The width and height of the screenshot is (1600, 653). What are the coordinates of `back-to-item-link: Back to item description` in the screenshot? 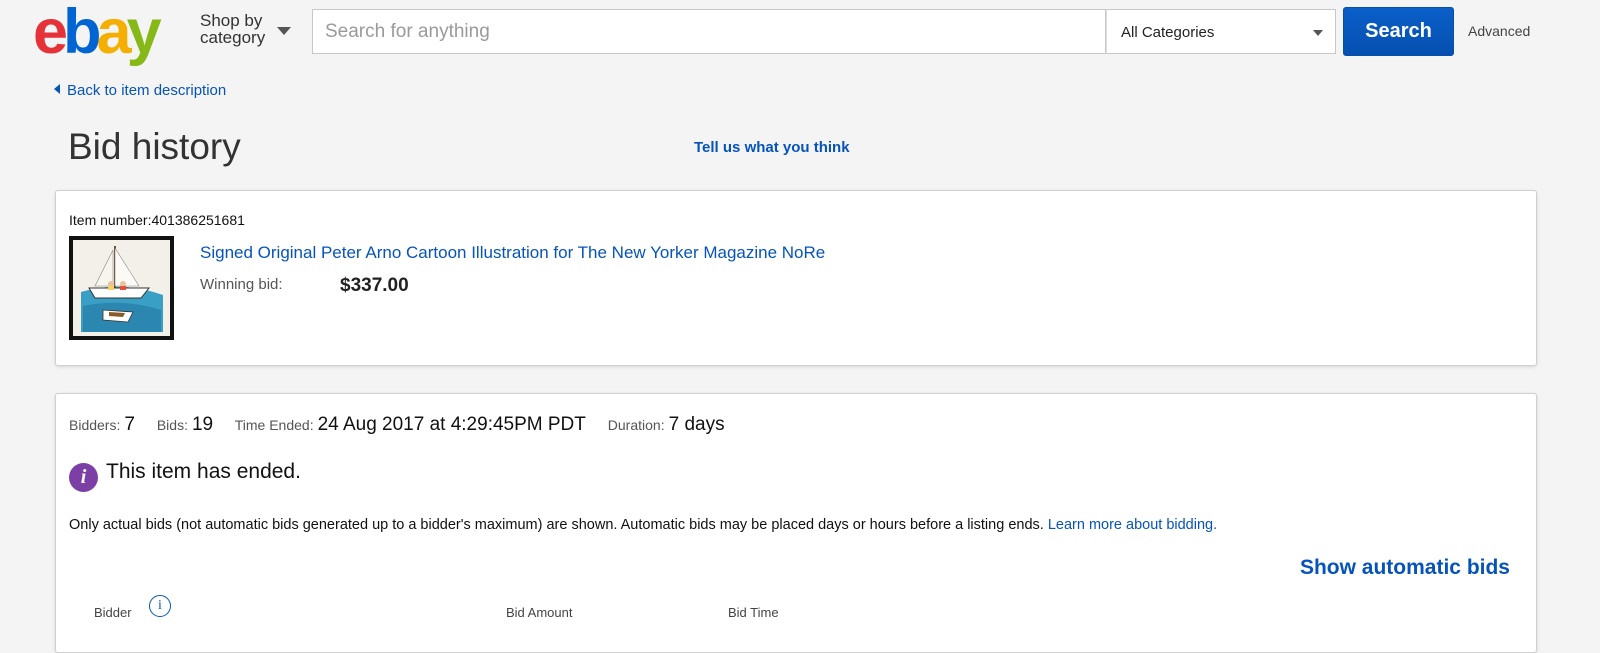 It's located at (140, 90).